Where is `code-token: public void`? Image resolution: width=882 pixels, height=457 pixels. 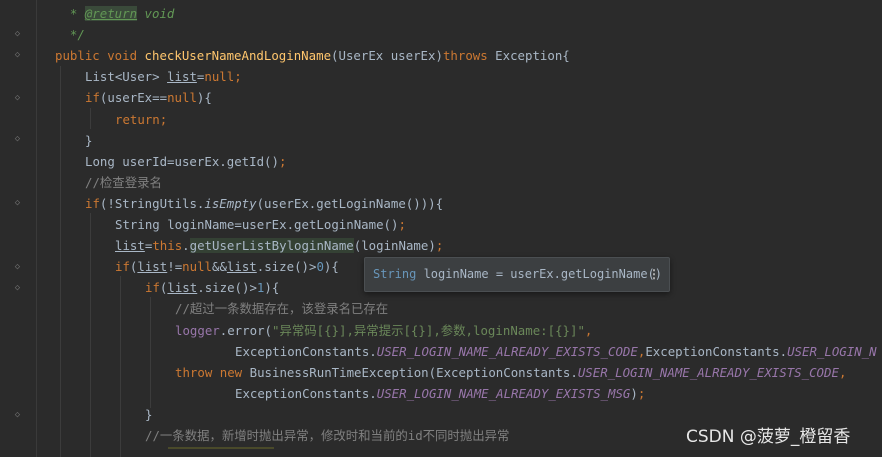 code-token: public void is located at coordinates (100, 56).